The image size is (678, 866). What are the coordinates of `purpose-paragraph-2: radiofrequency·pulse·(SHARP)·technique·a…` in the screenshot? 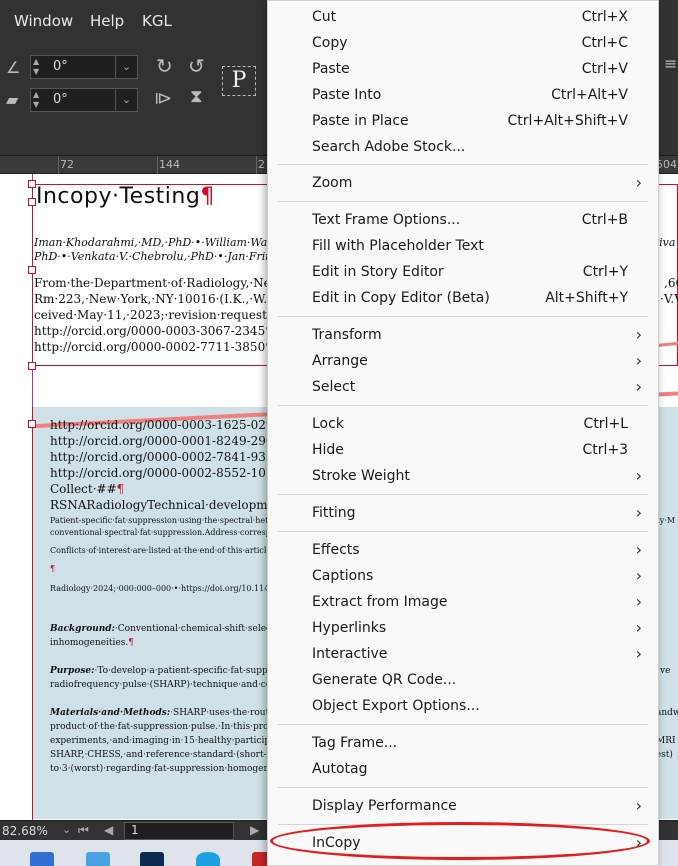 It's located at (161, 685).